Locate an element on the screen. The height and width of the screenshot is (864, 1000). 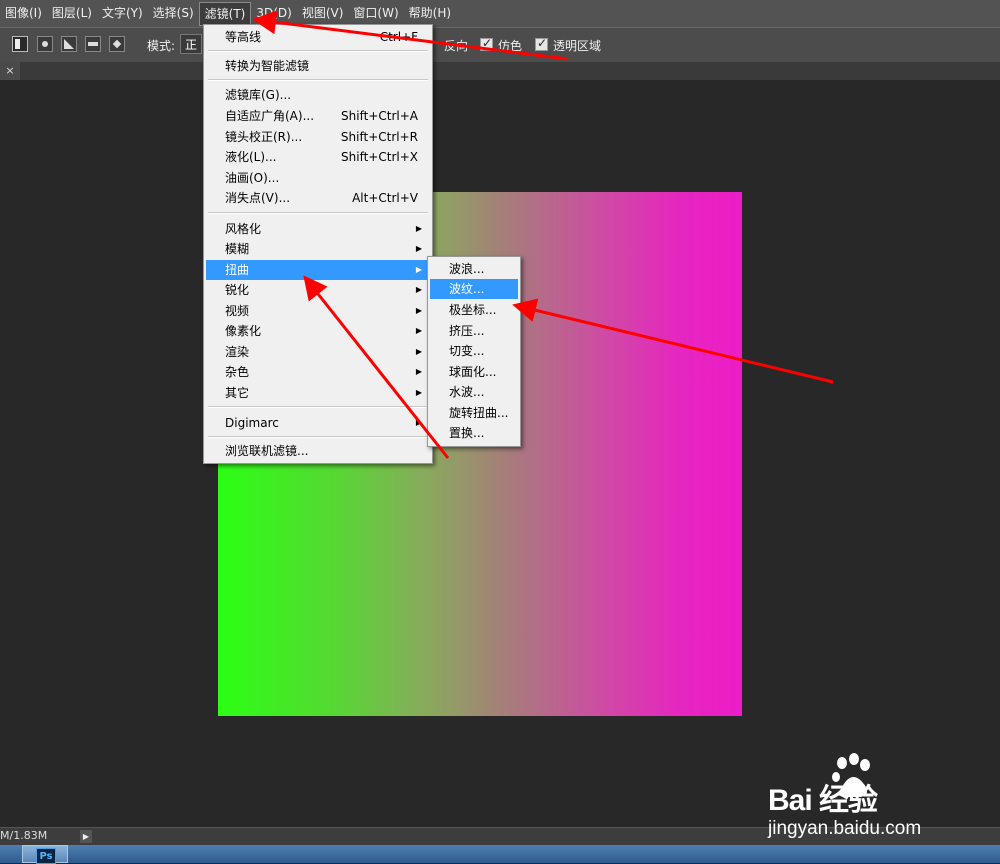
menu-item-blur: 模糊 ▶ is located at coordinates (318, 249).